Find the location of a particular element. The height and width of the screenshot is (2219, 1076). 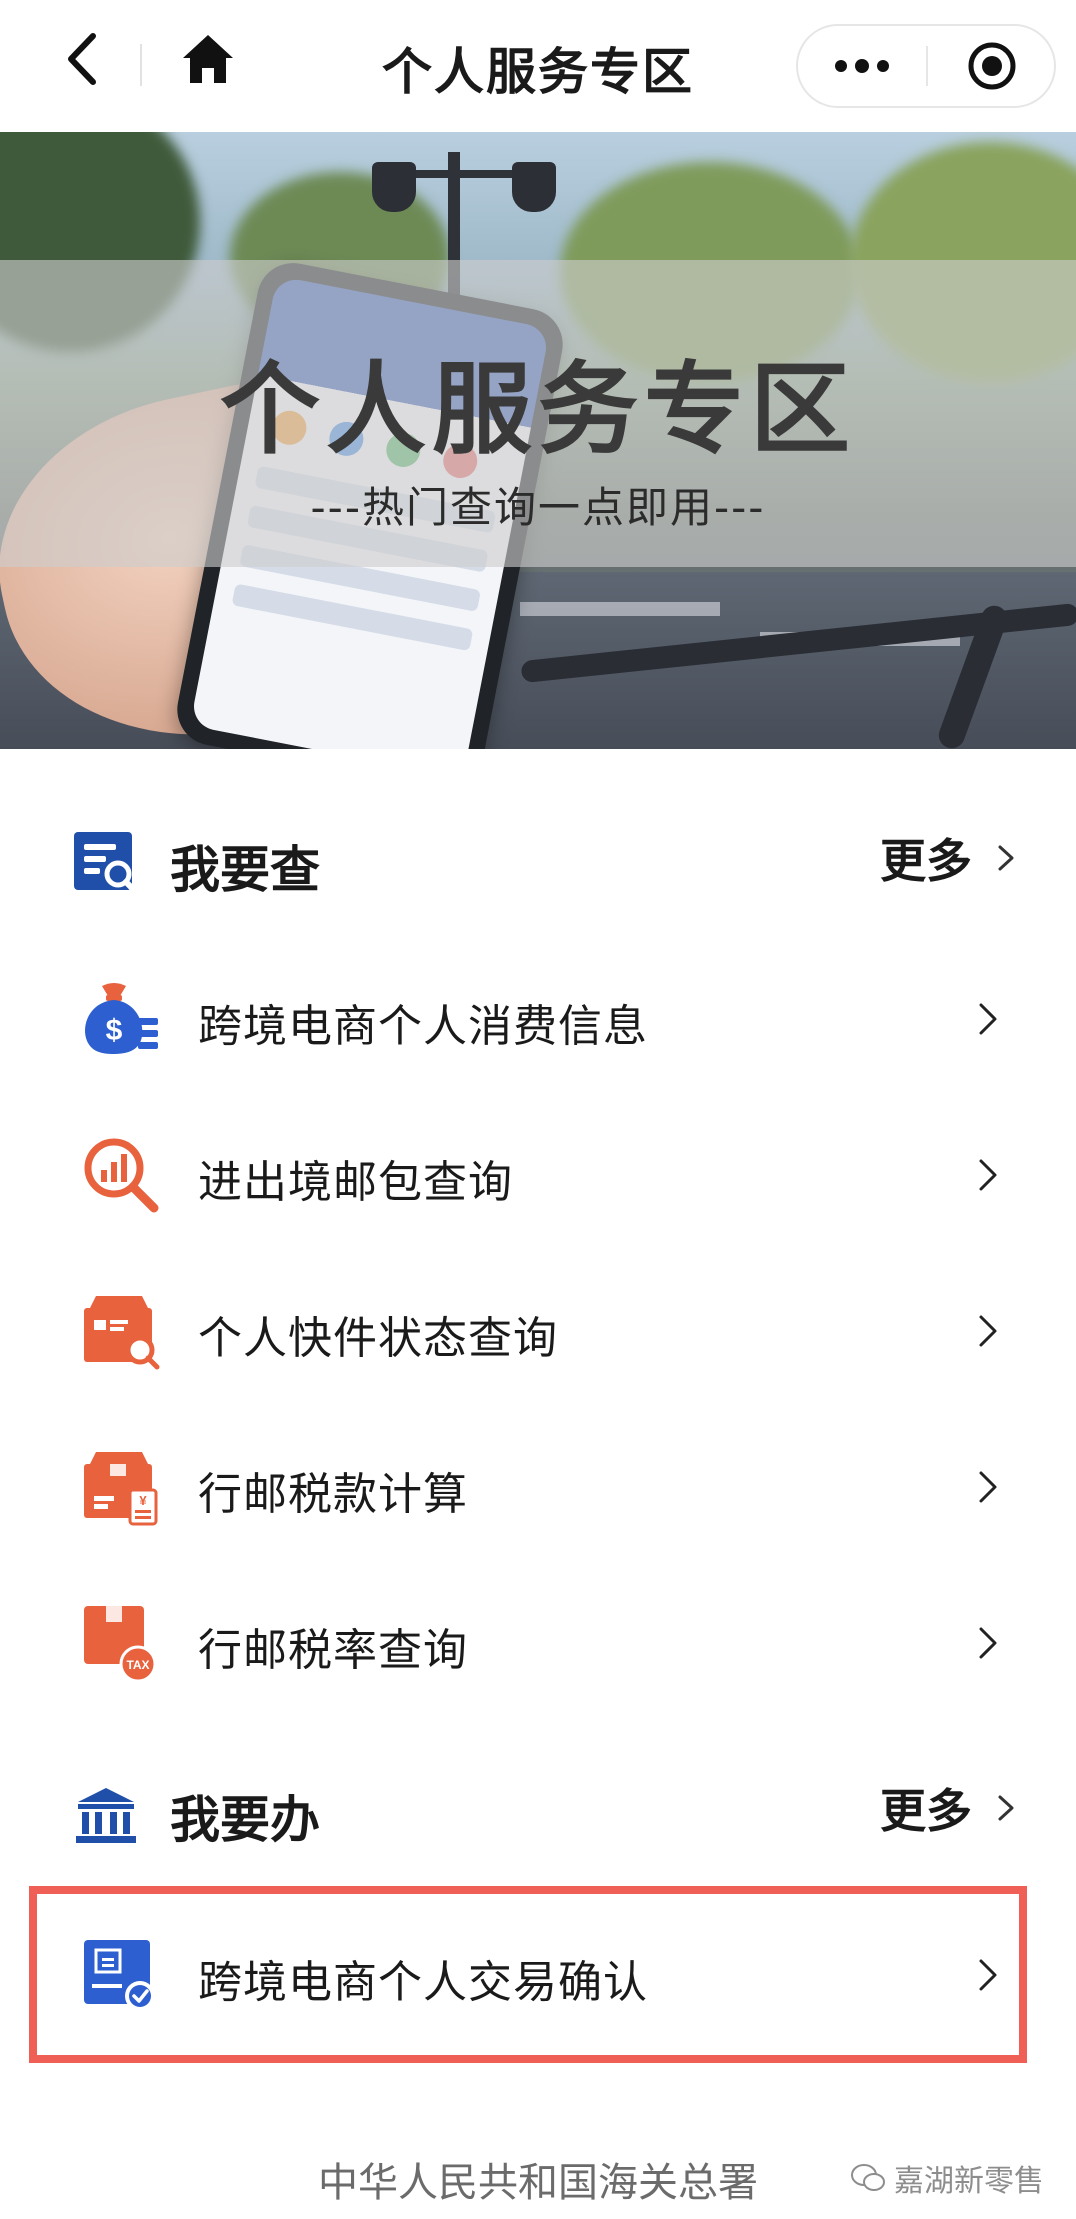

document-search-icon is located at coordinates (106, 863).